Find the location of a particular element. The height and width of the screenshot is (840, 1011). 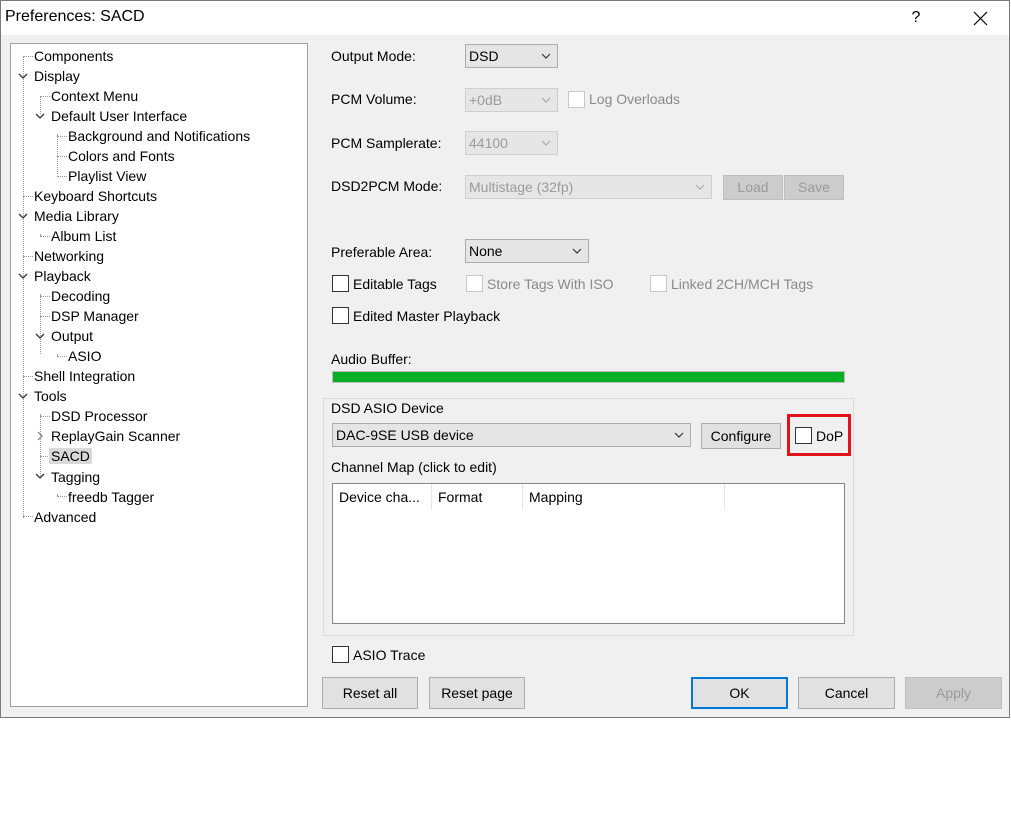

tree-item-label: freedb Tagger is located at coordinates (111, 497).